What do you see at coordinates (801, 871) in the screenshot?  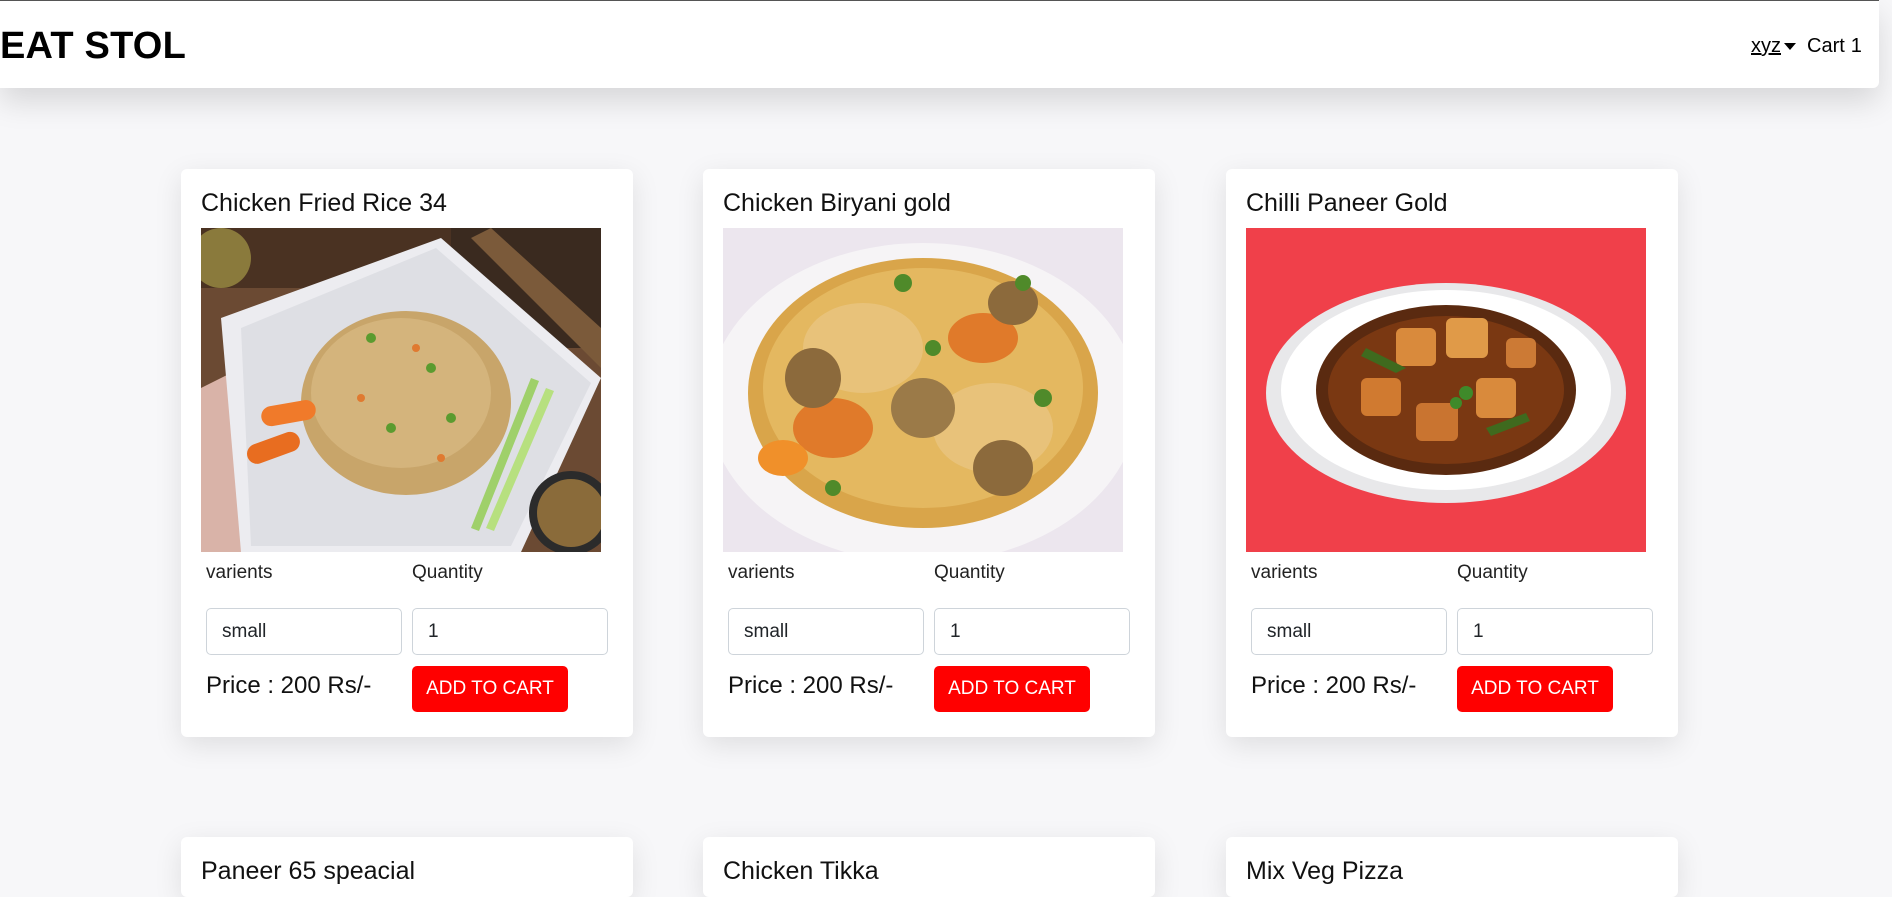 I see `product-title: Chicken Tikka` at bounding box center [801, 871].